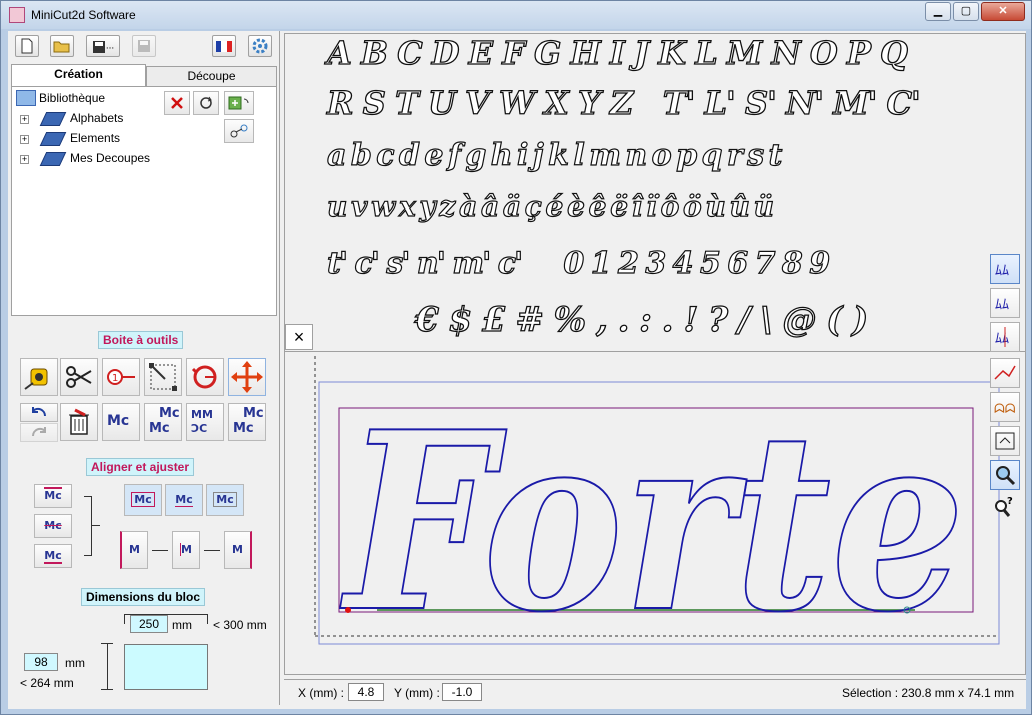 The width and height of the screenshot is (1032, 715). I want to click on align-bottom-button: Mc, so click(53, 556).